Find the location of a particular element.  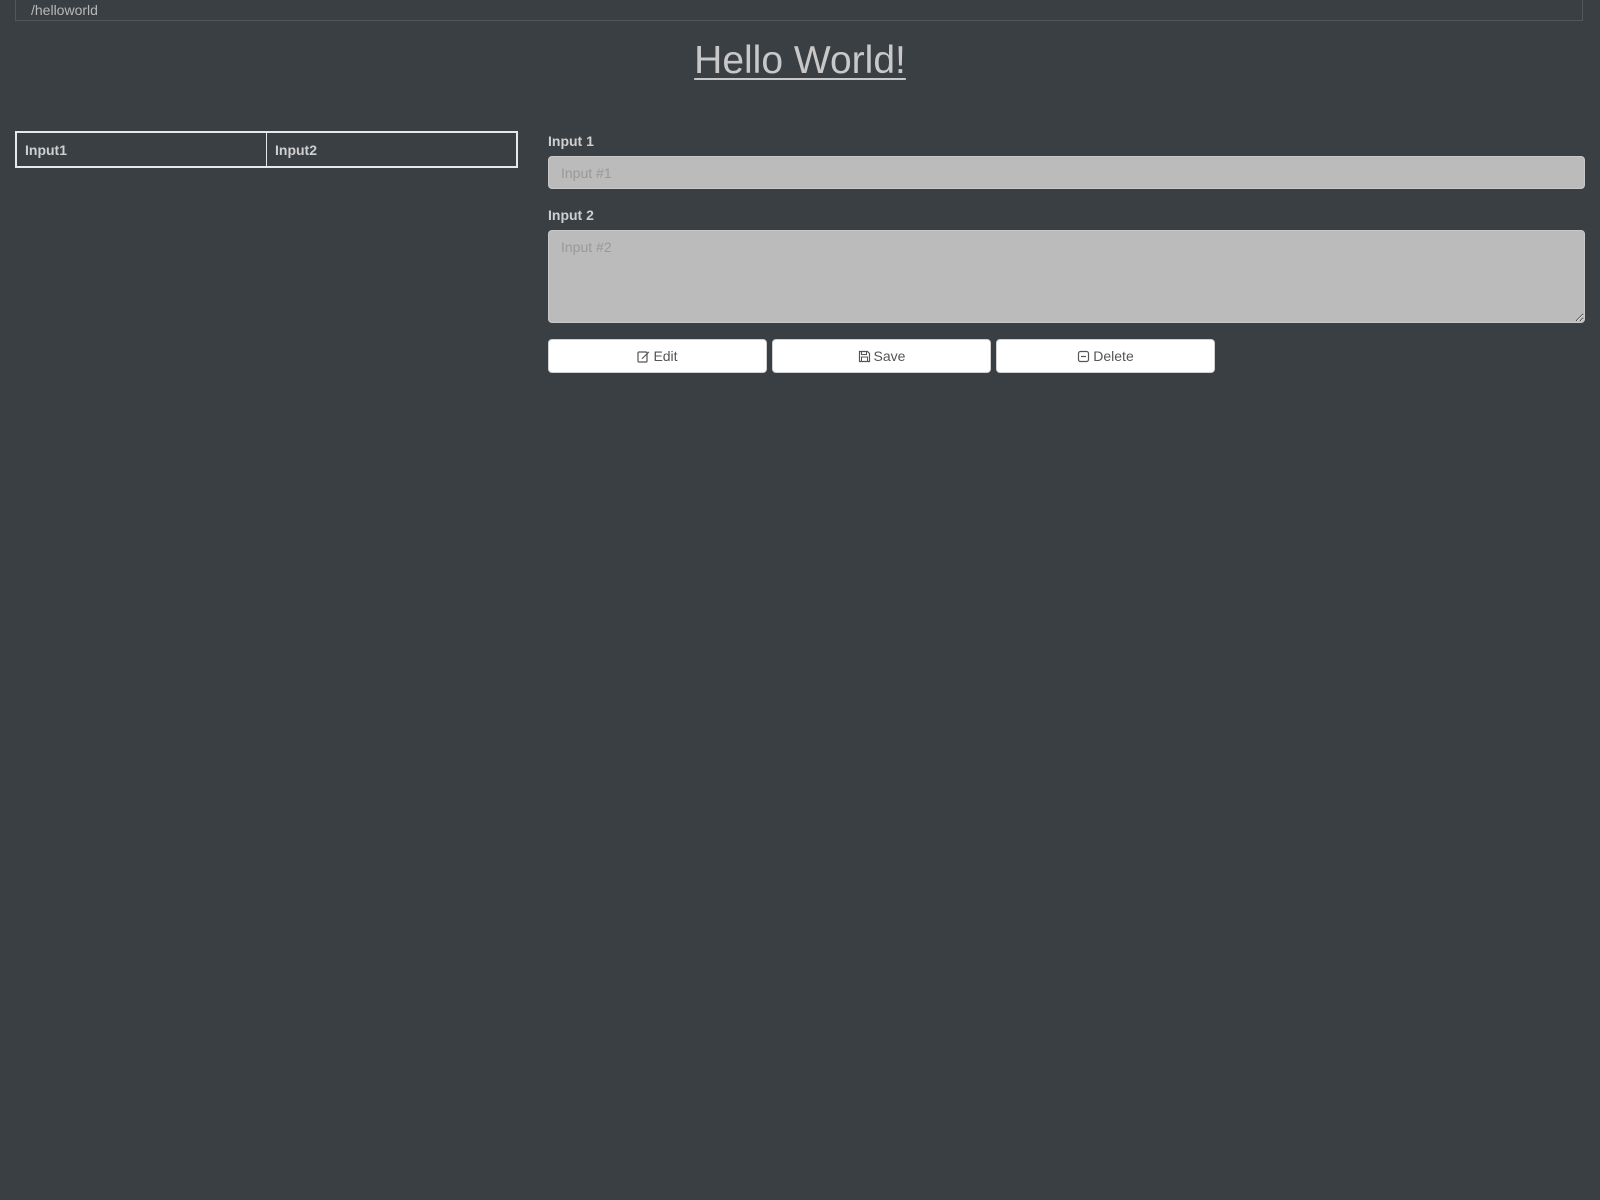

table-header-row: Input1 Input2 is located at coordinates (266, 149).